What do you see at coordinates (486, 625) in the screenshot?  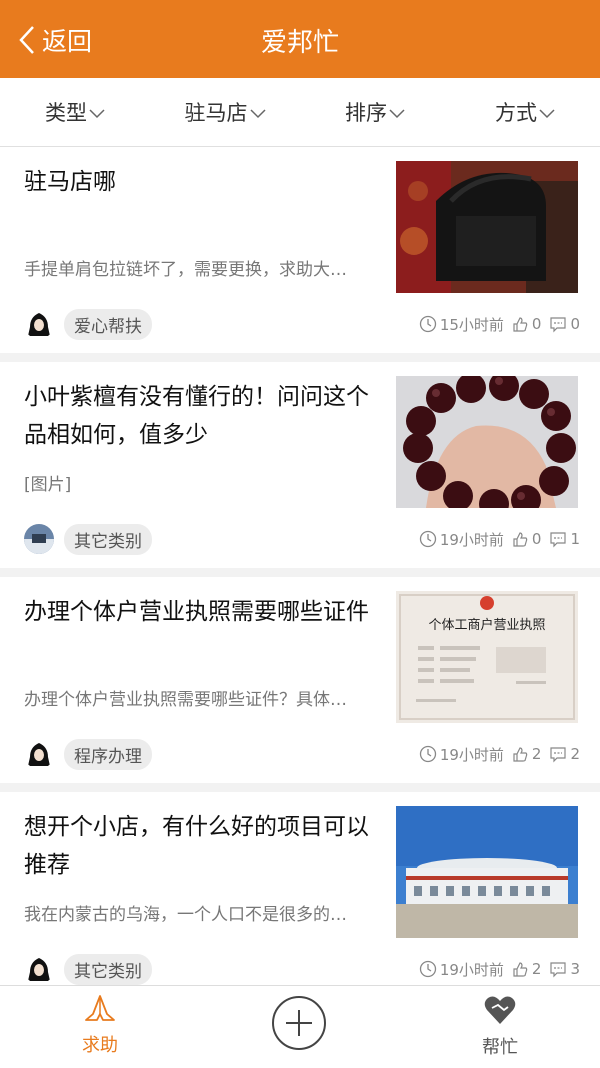 I see `license-heading: 个体工商户营业执照` at bounding box center [486, 625].